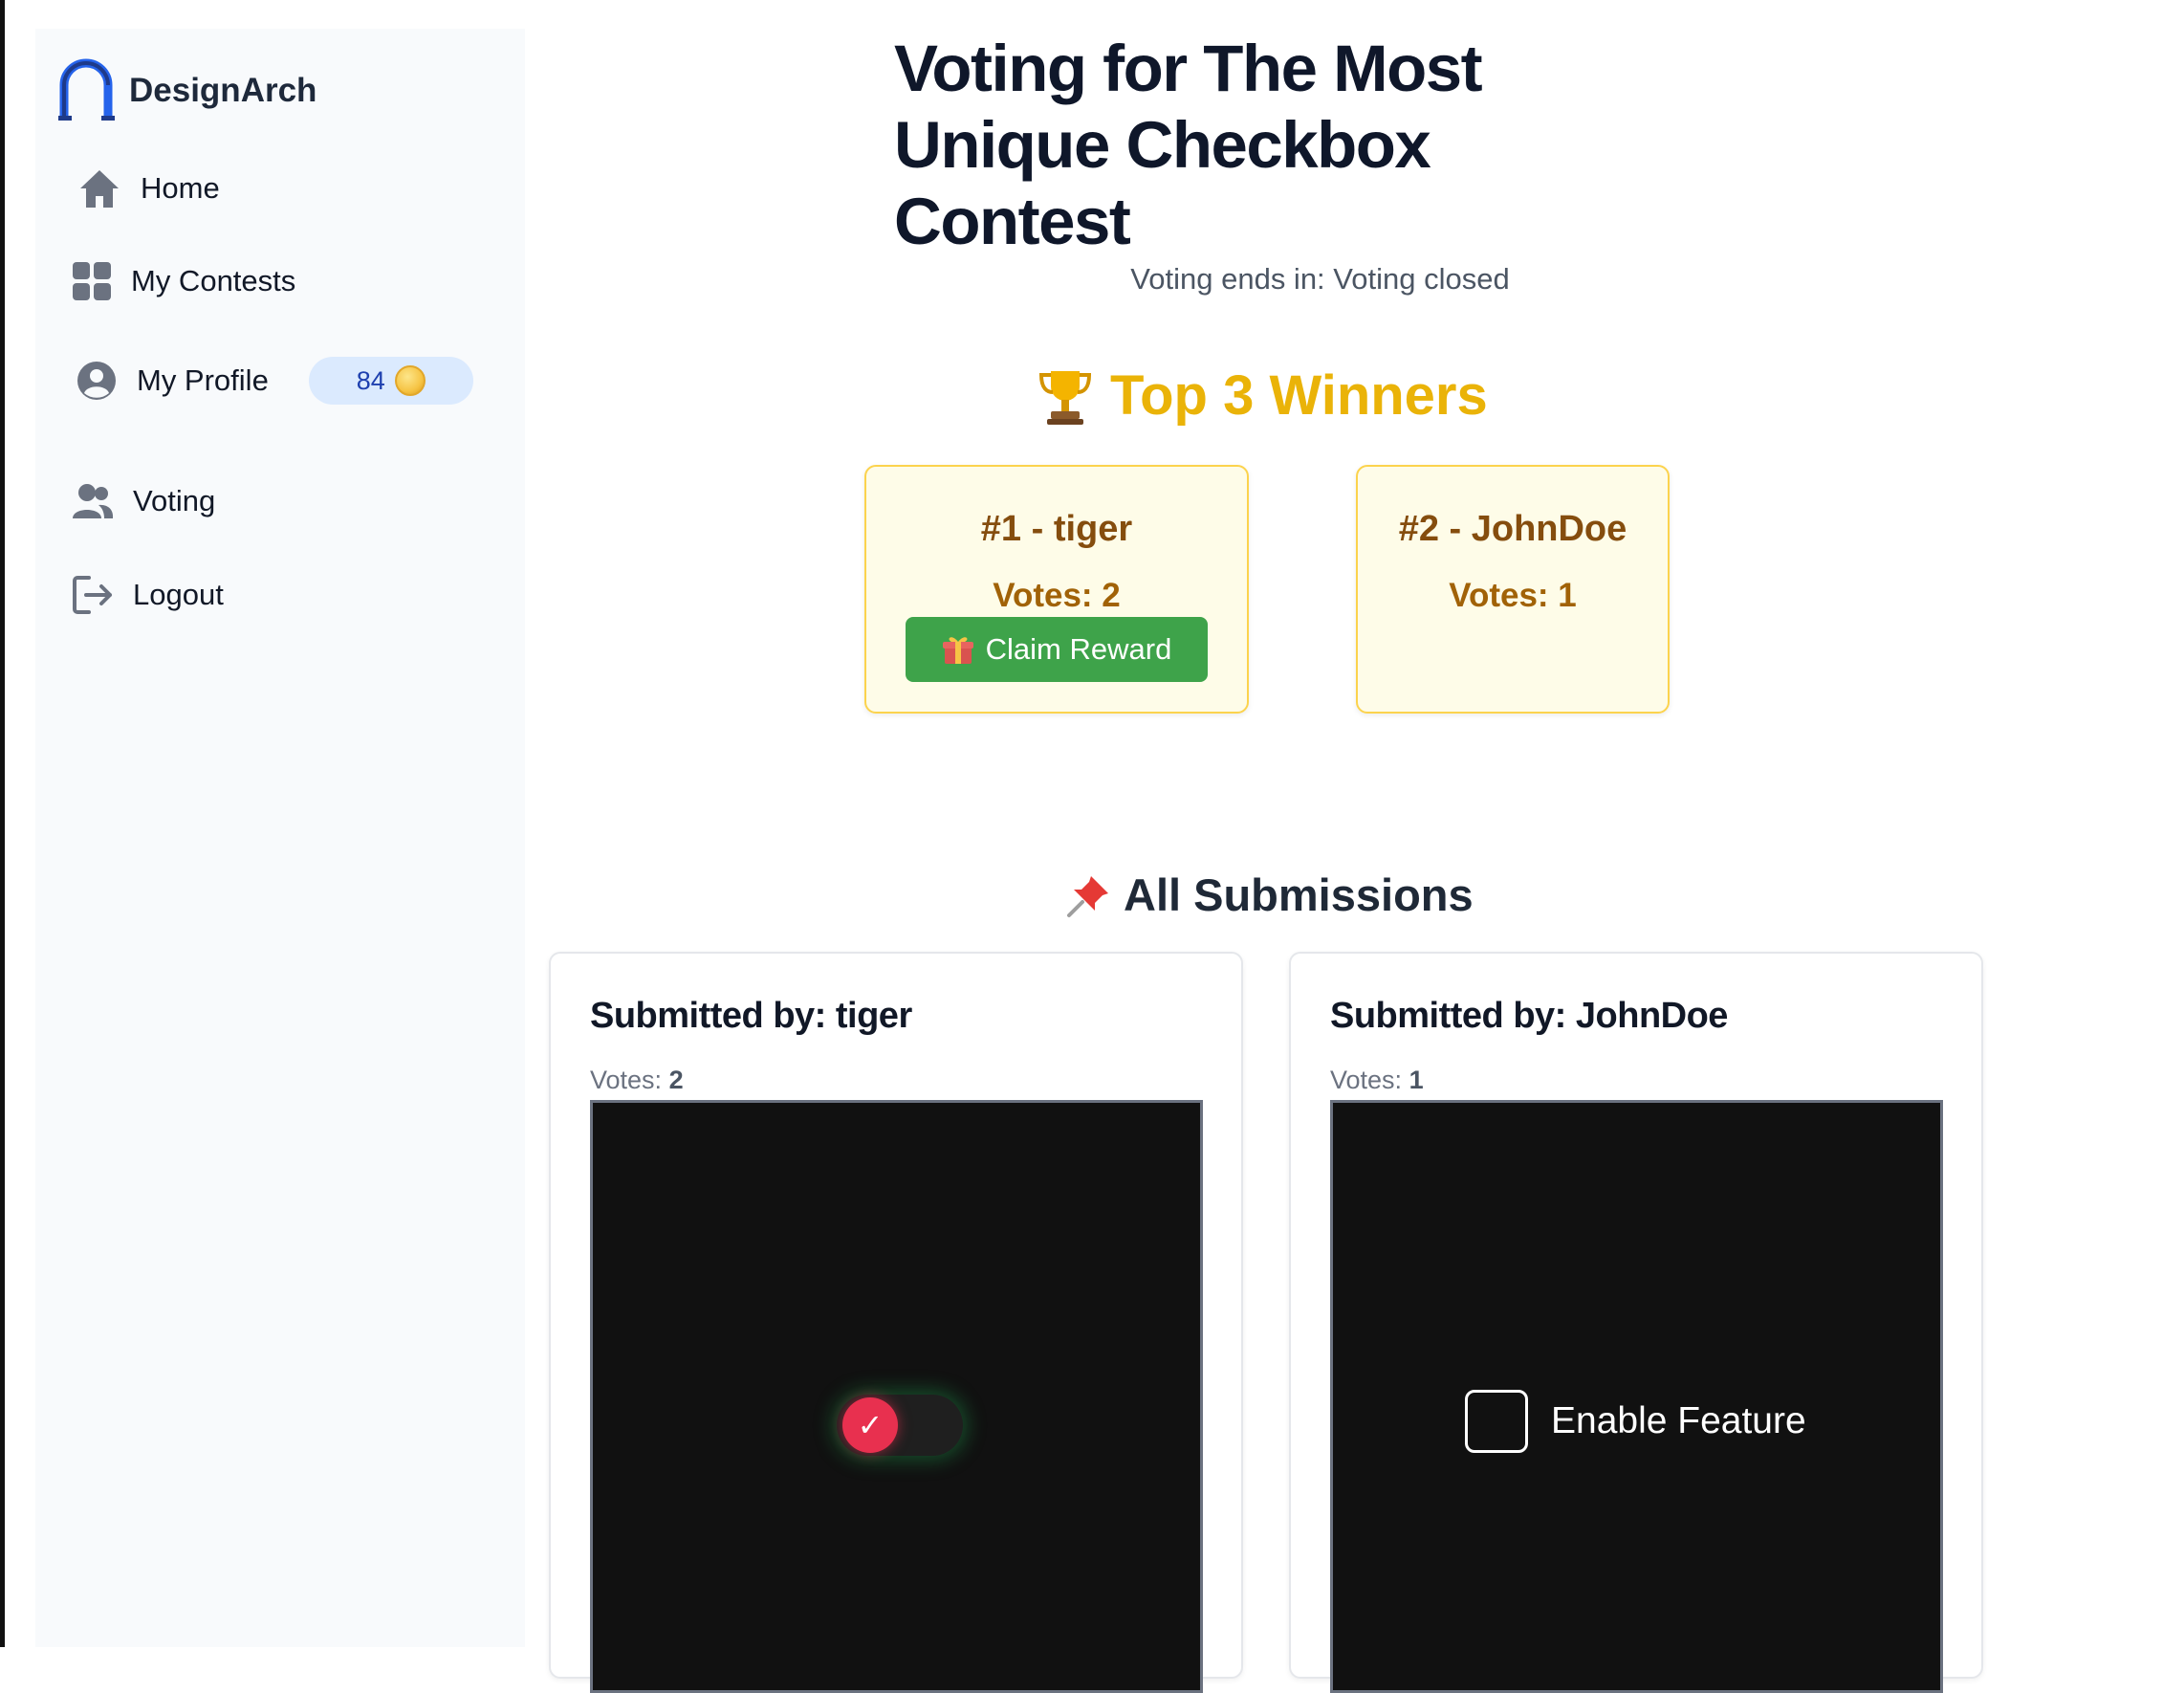  I want to click on winner-card-1: #1 - tiger Votes: 2 Claim Reward, so click(1056, 589).